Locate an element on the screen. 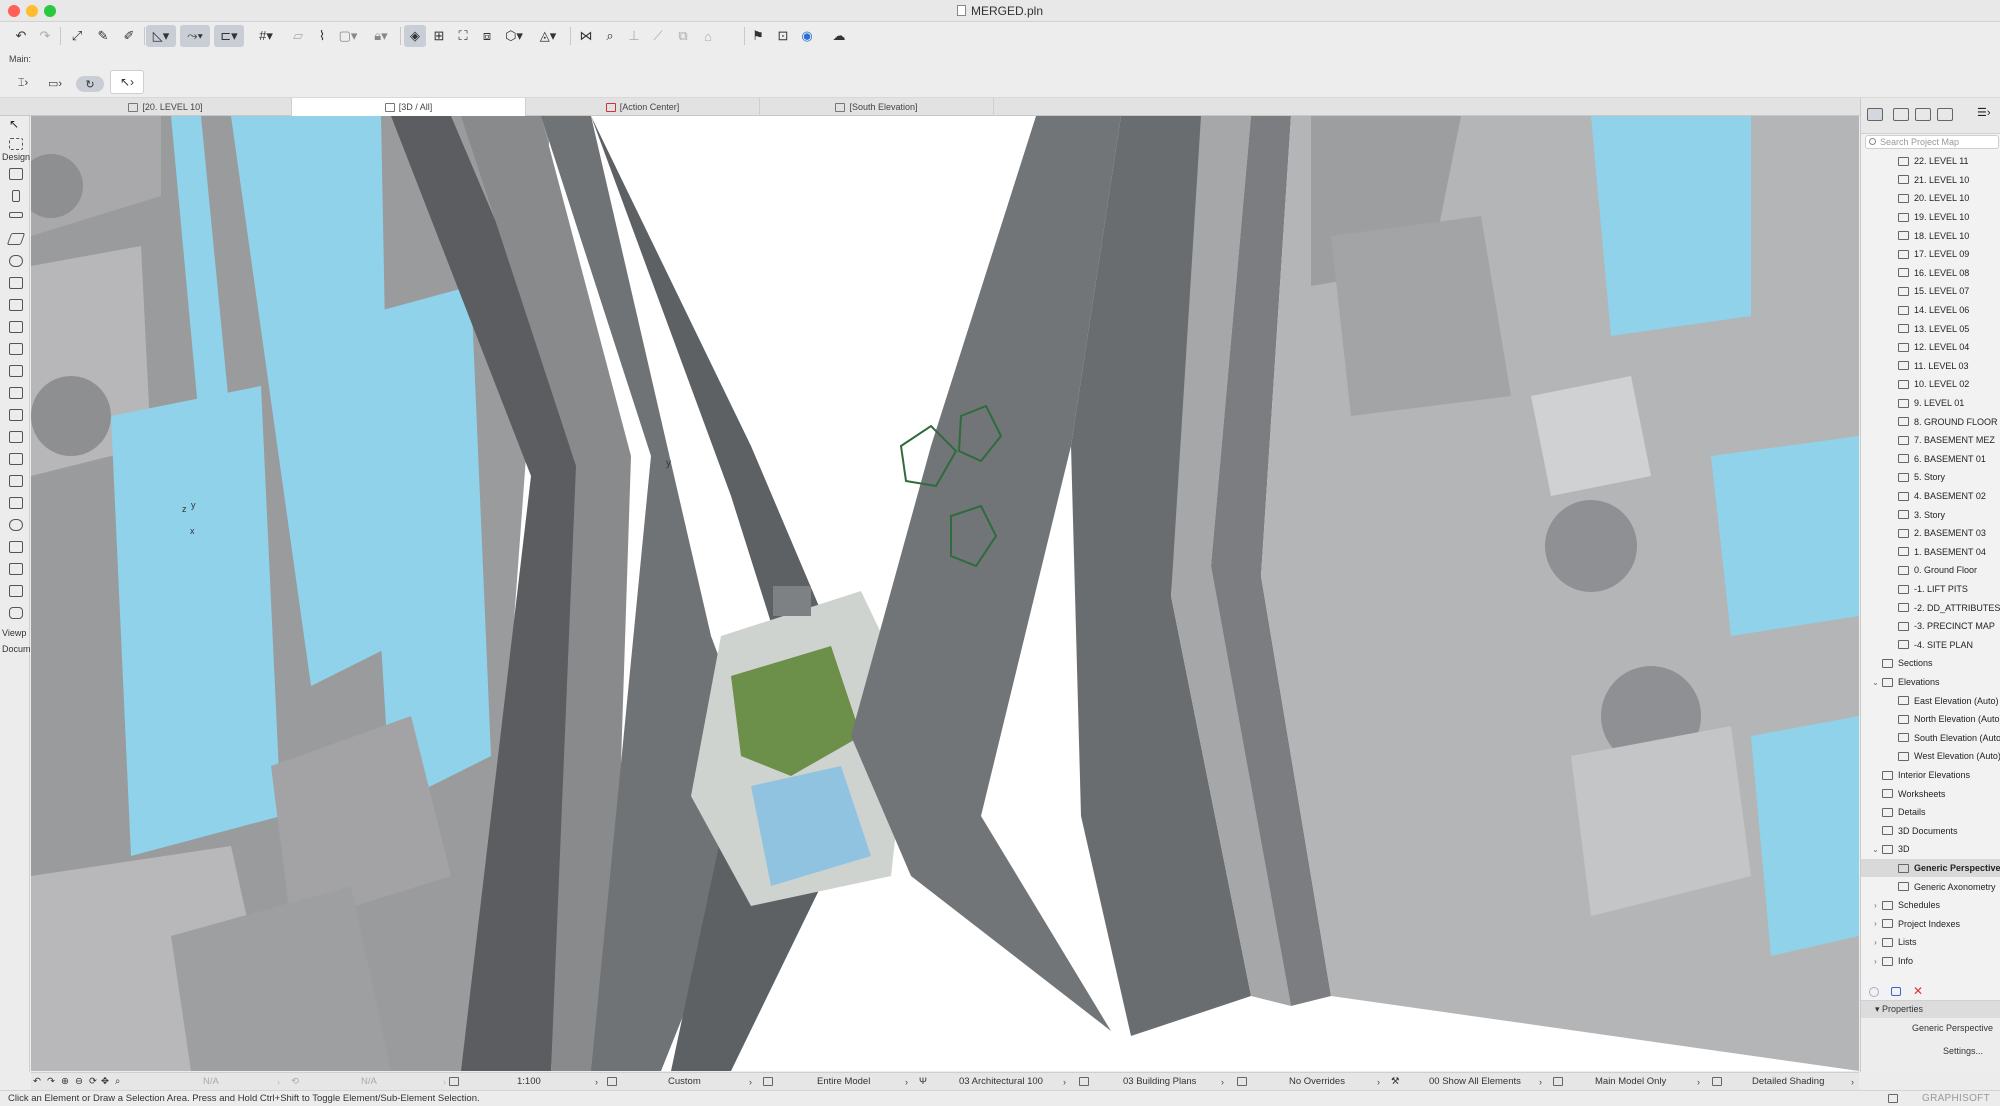 The image size is (2000, 1106). project-map-item: 21. LEVEL 10 is located at coordinates (1930, 180).